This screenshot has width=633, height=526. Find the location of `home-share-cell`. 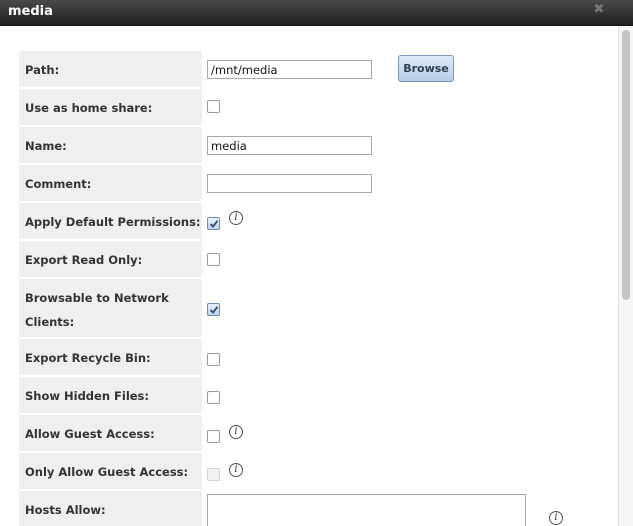

home-share-cell is located at coordinates (411, 107).